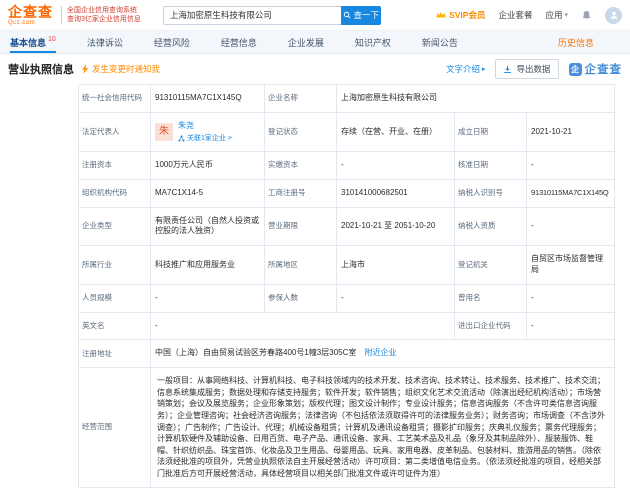 This screenshot has width=630, height=488. I want to click on toggle-right-icon: ▸, so click(483, 69).